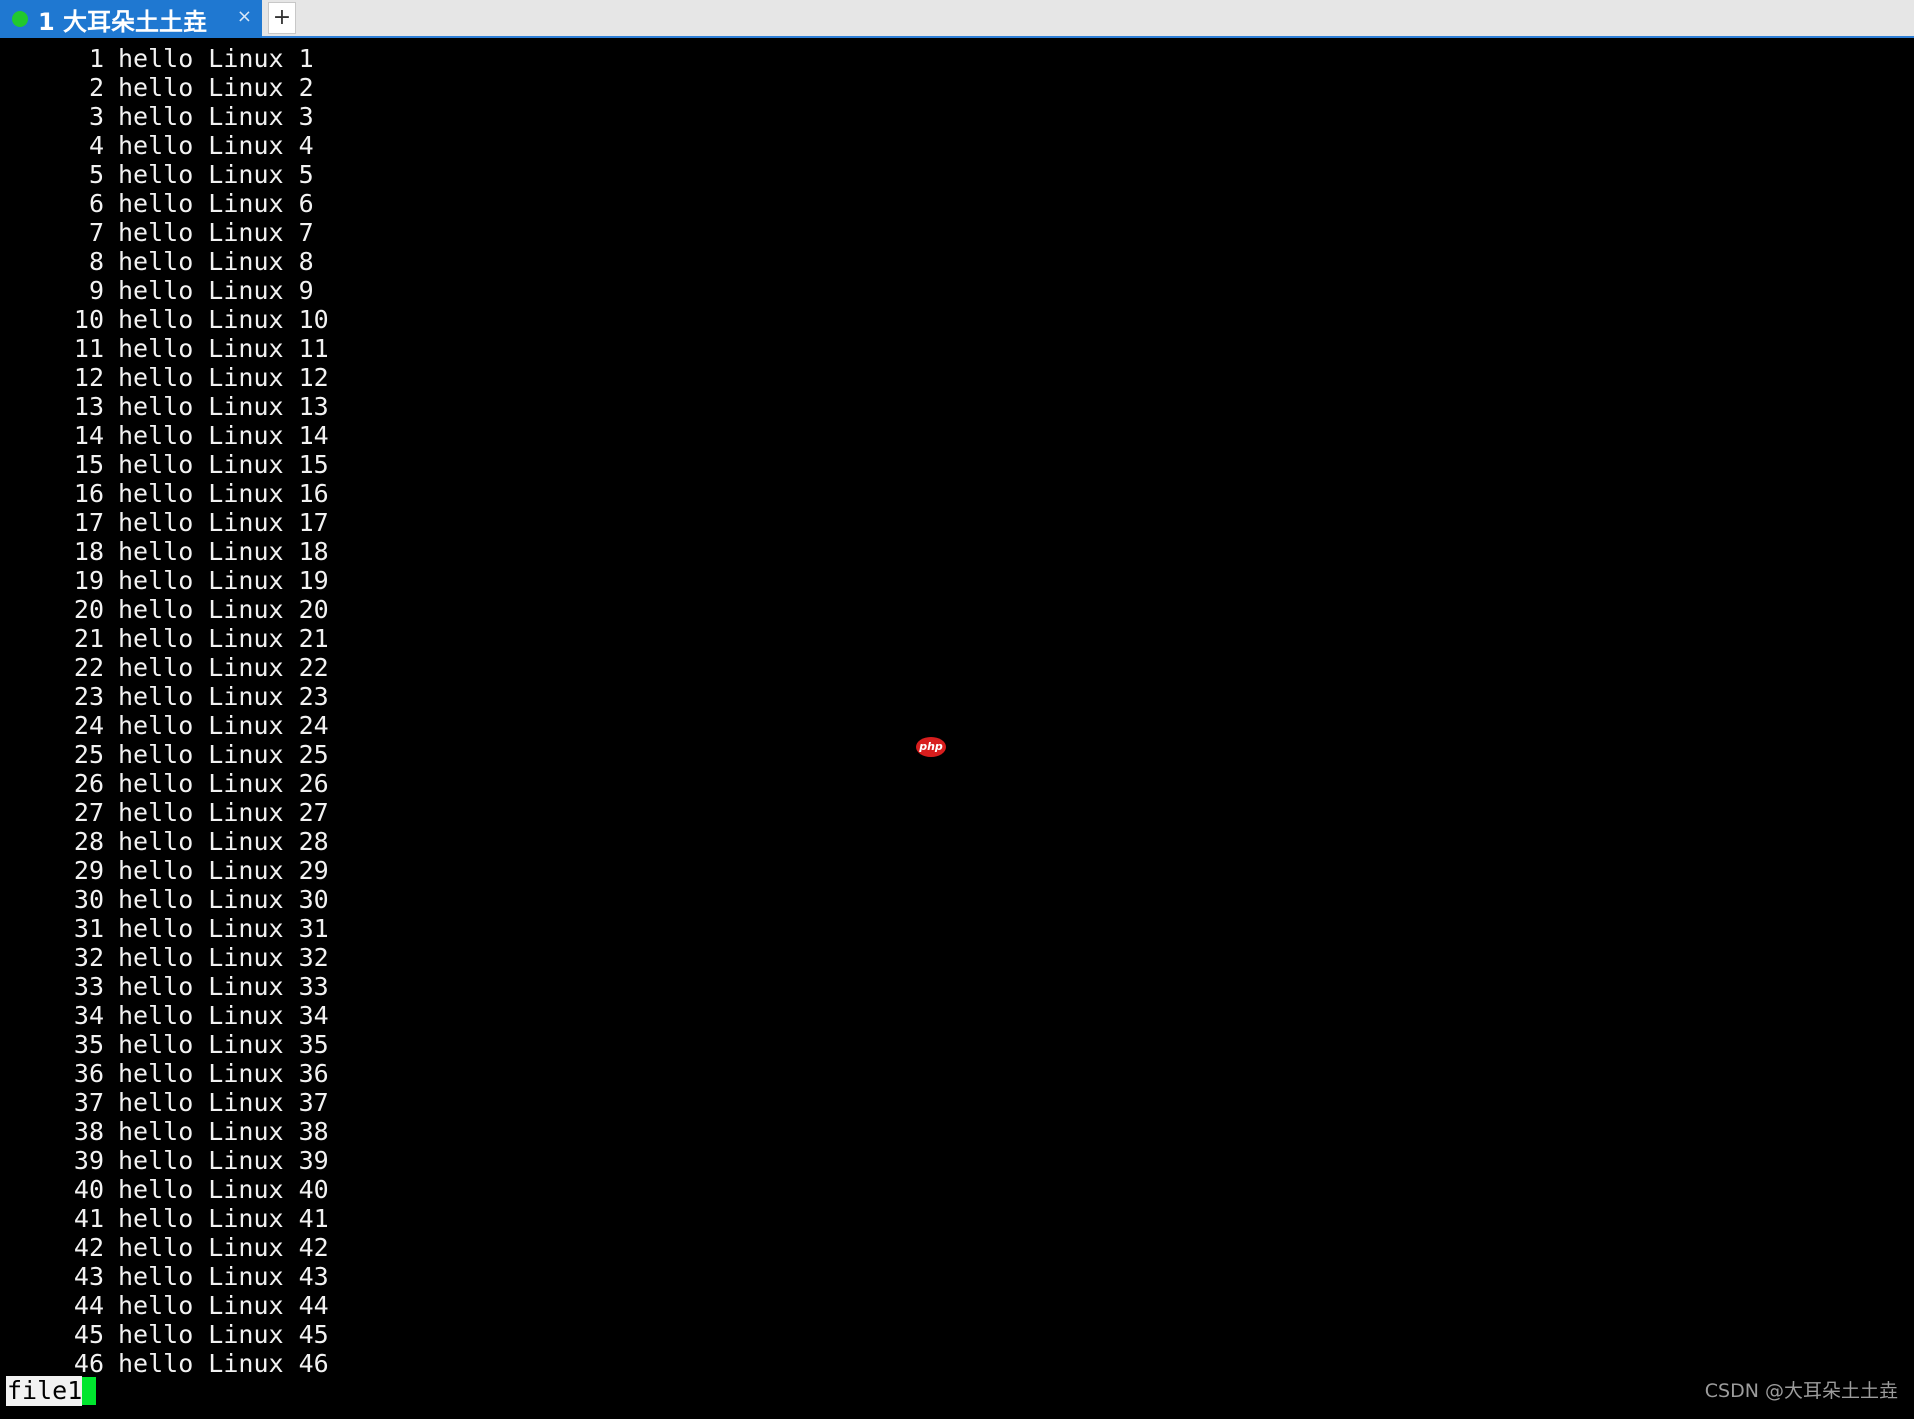 The image size is (1914, 1419). What do you see at coordinates (223, 493) in the screenshot?
I see `line-text: hello Linux 16` at bounding box center [223, 493].